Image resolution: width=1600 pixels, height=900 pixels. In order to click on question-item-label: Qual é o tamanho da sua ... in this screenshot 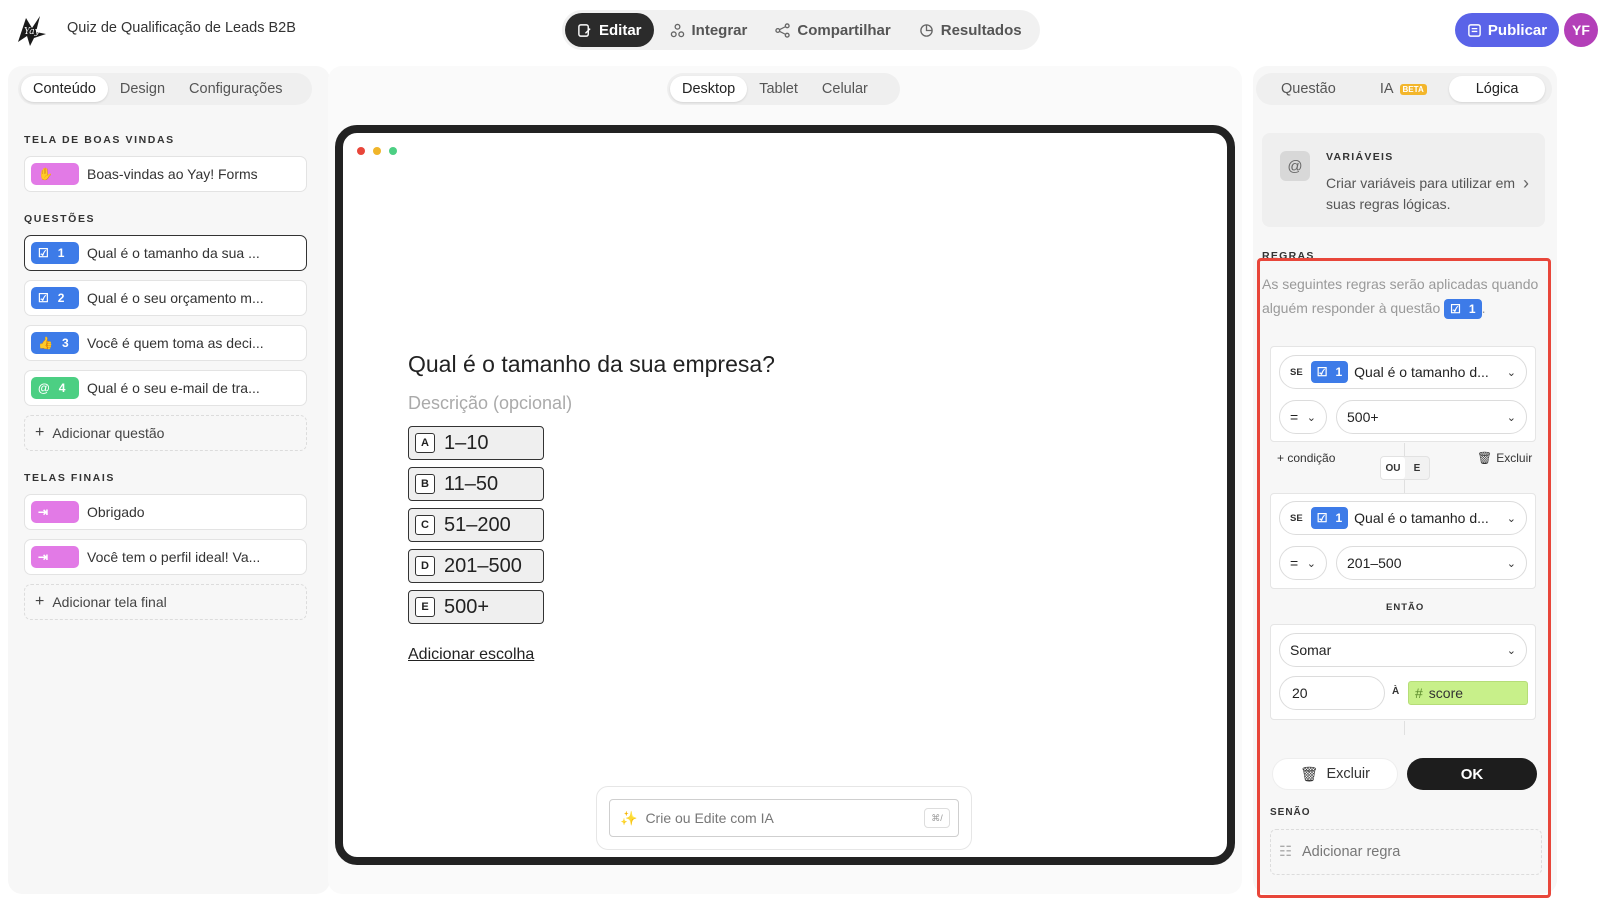, I will do `click(173, 253)`.